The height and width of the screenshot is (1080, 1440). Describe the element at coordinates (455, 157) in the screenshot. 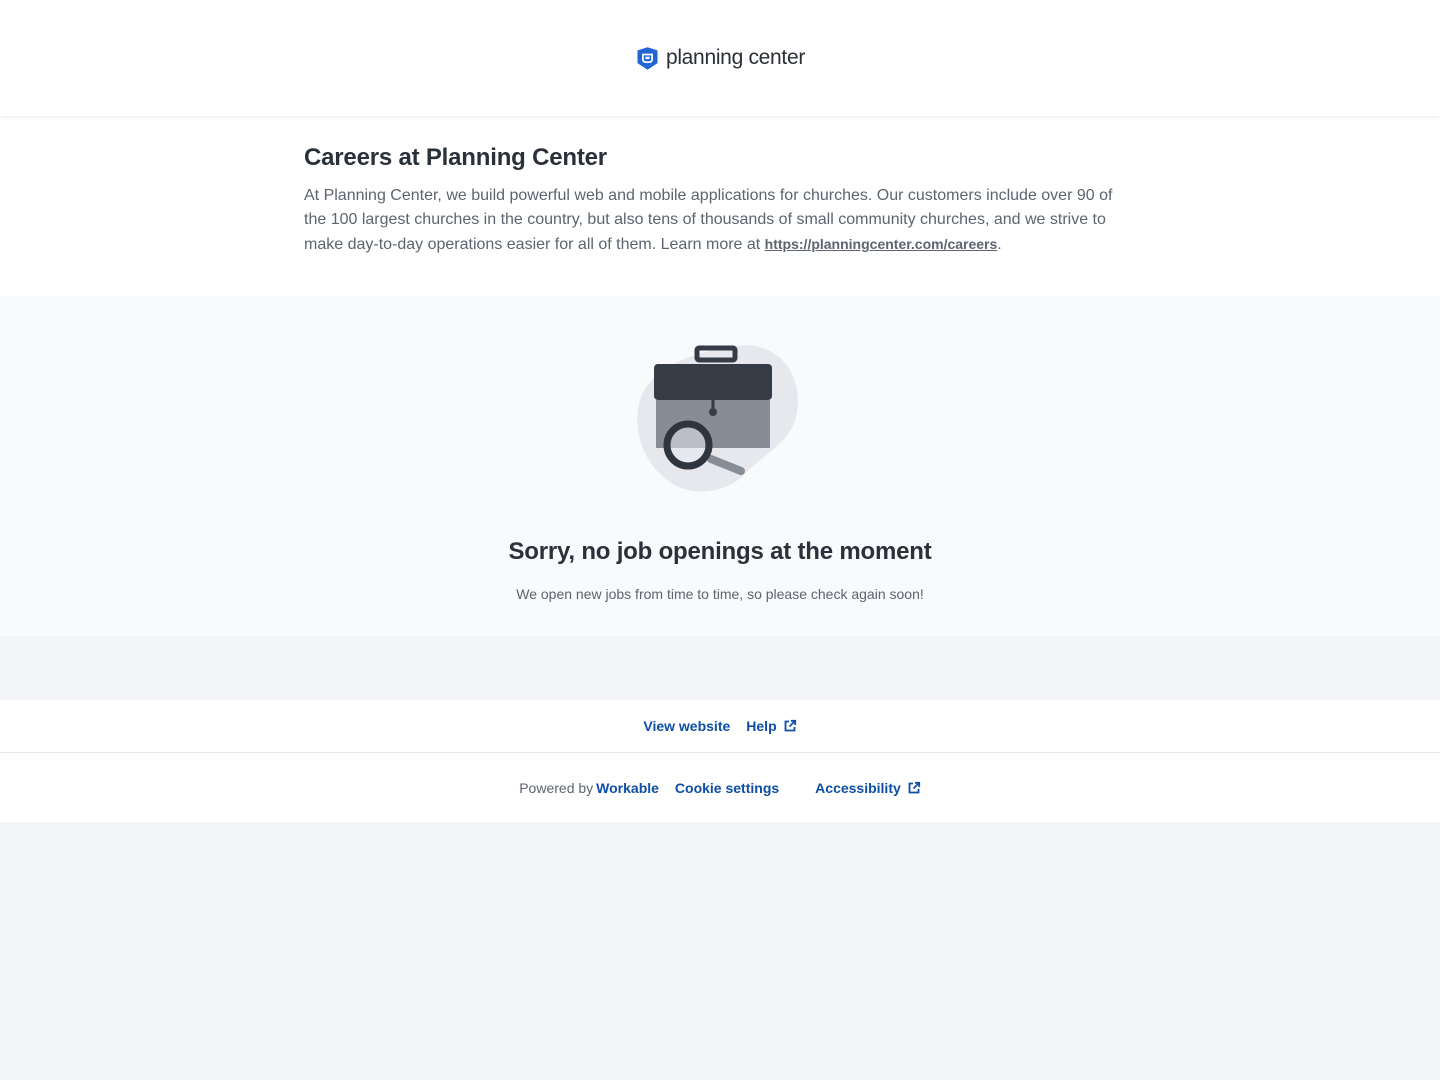

I see `page-title: Careers at Planning Center` at that location.